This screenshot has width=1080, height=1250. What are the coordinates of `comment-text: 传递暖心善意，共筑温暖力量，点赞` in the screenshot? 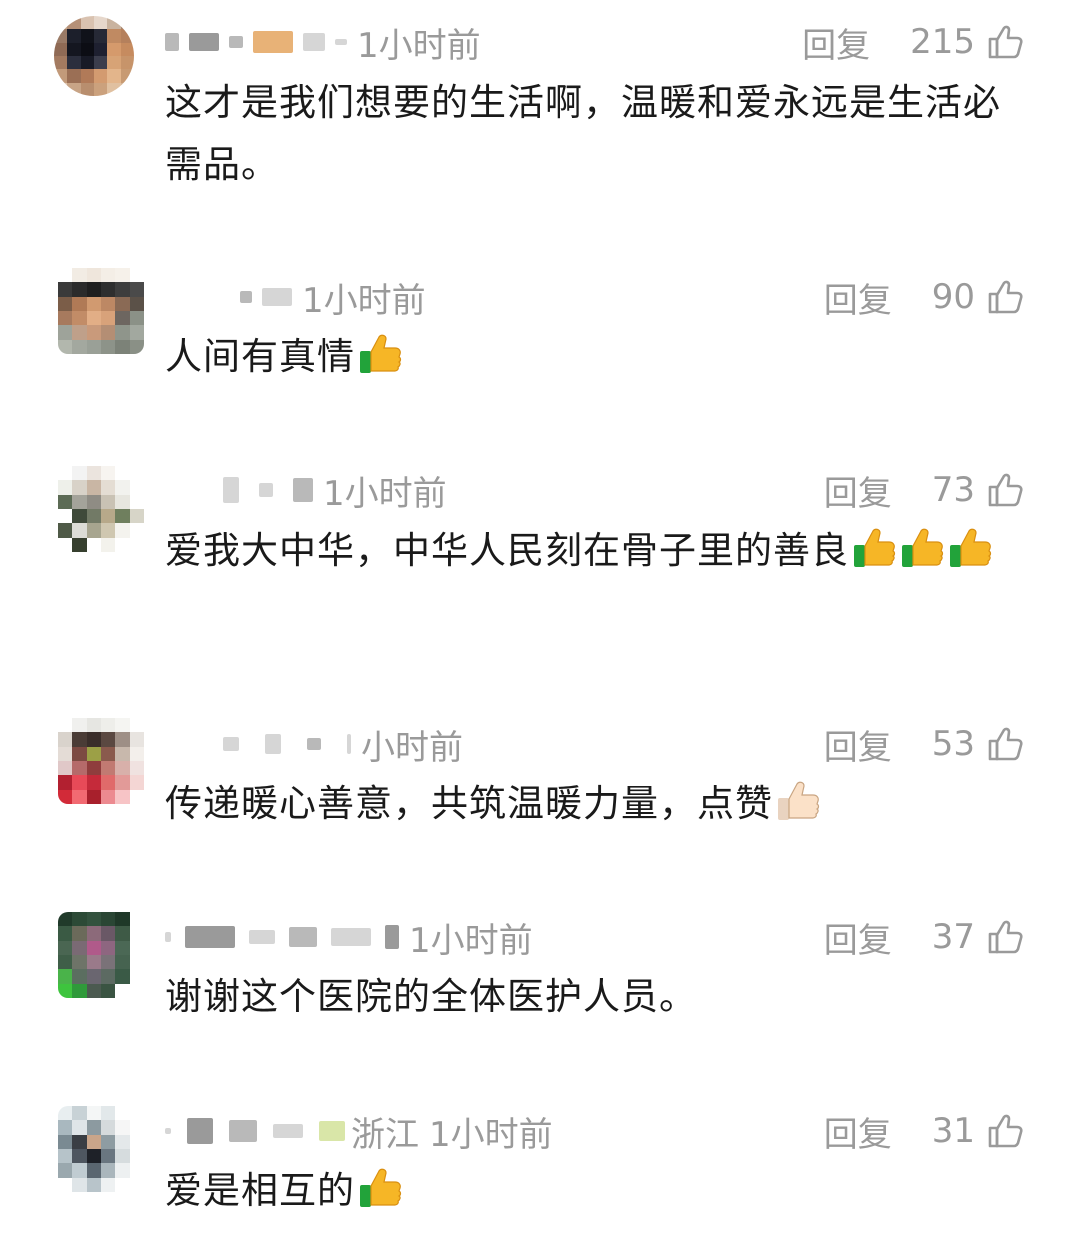 It's located at (592, 804).